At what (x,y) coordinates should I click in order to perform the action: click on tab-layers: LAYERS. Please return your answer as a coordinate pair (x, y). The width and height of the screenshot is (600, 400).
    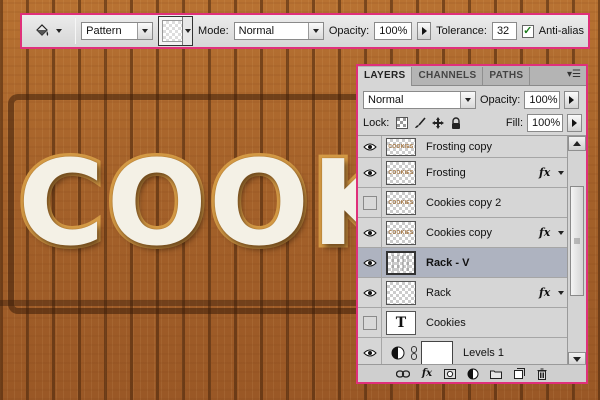
    Looking at the image, I should click on (385, 76).